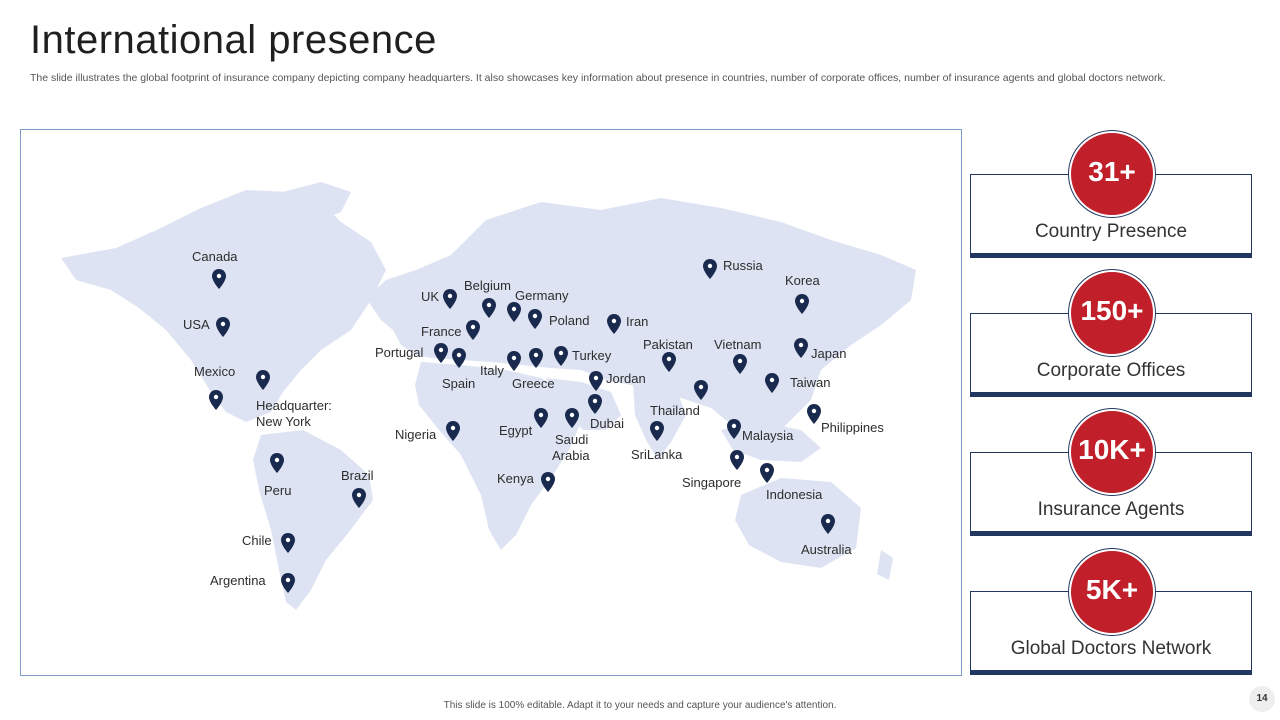  I want to click on location-label-thailand: Thailand, so click(675, 410).